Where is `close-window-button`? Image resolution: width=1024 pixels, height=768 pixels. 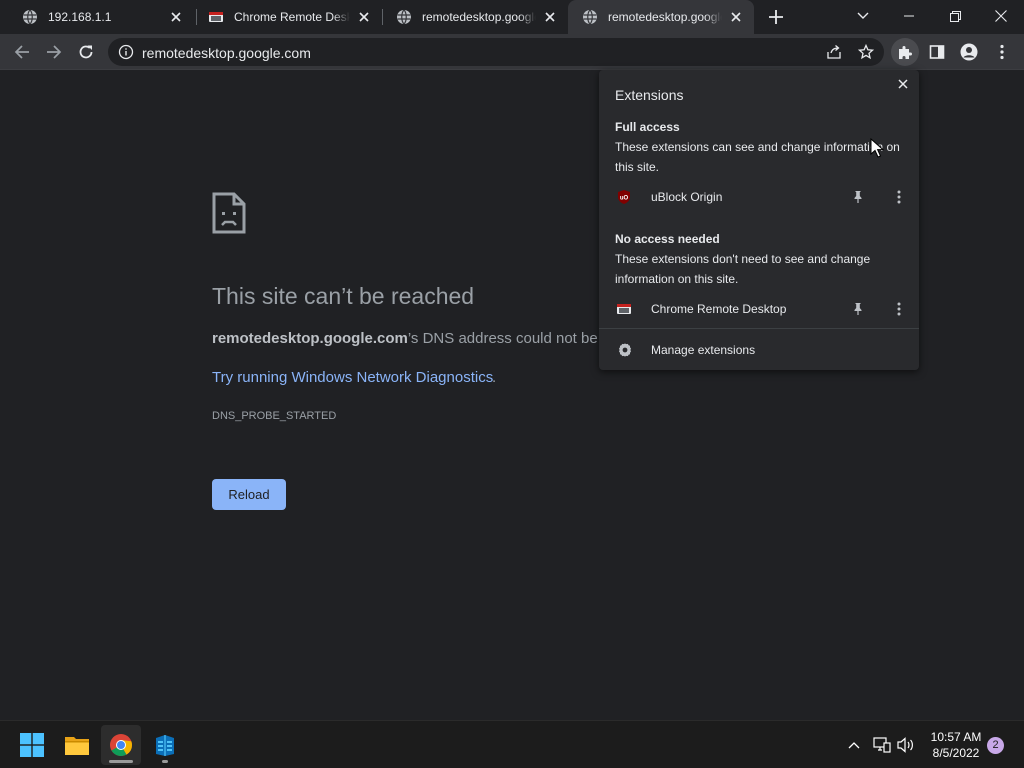
close-window-button is located at coordinates (1001, 16).